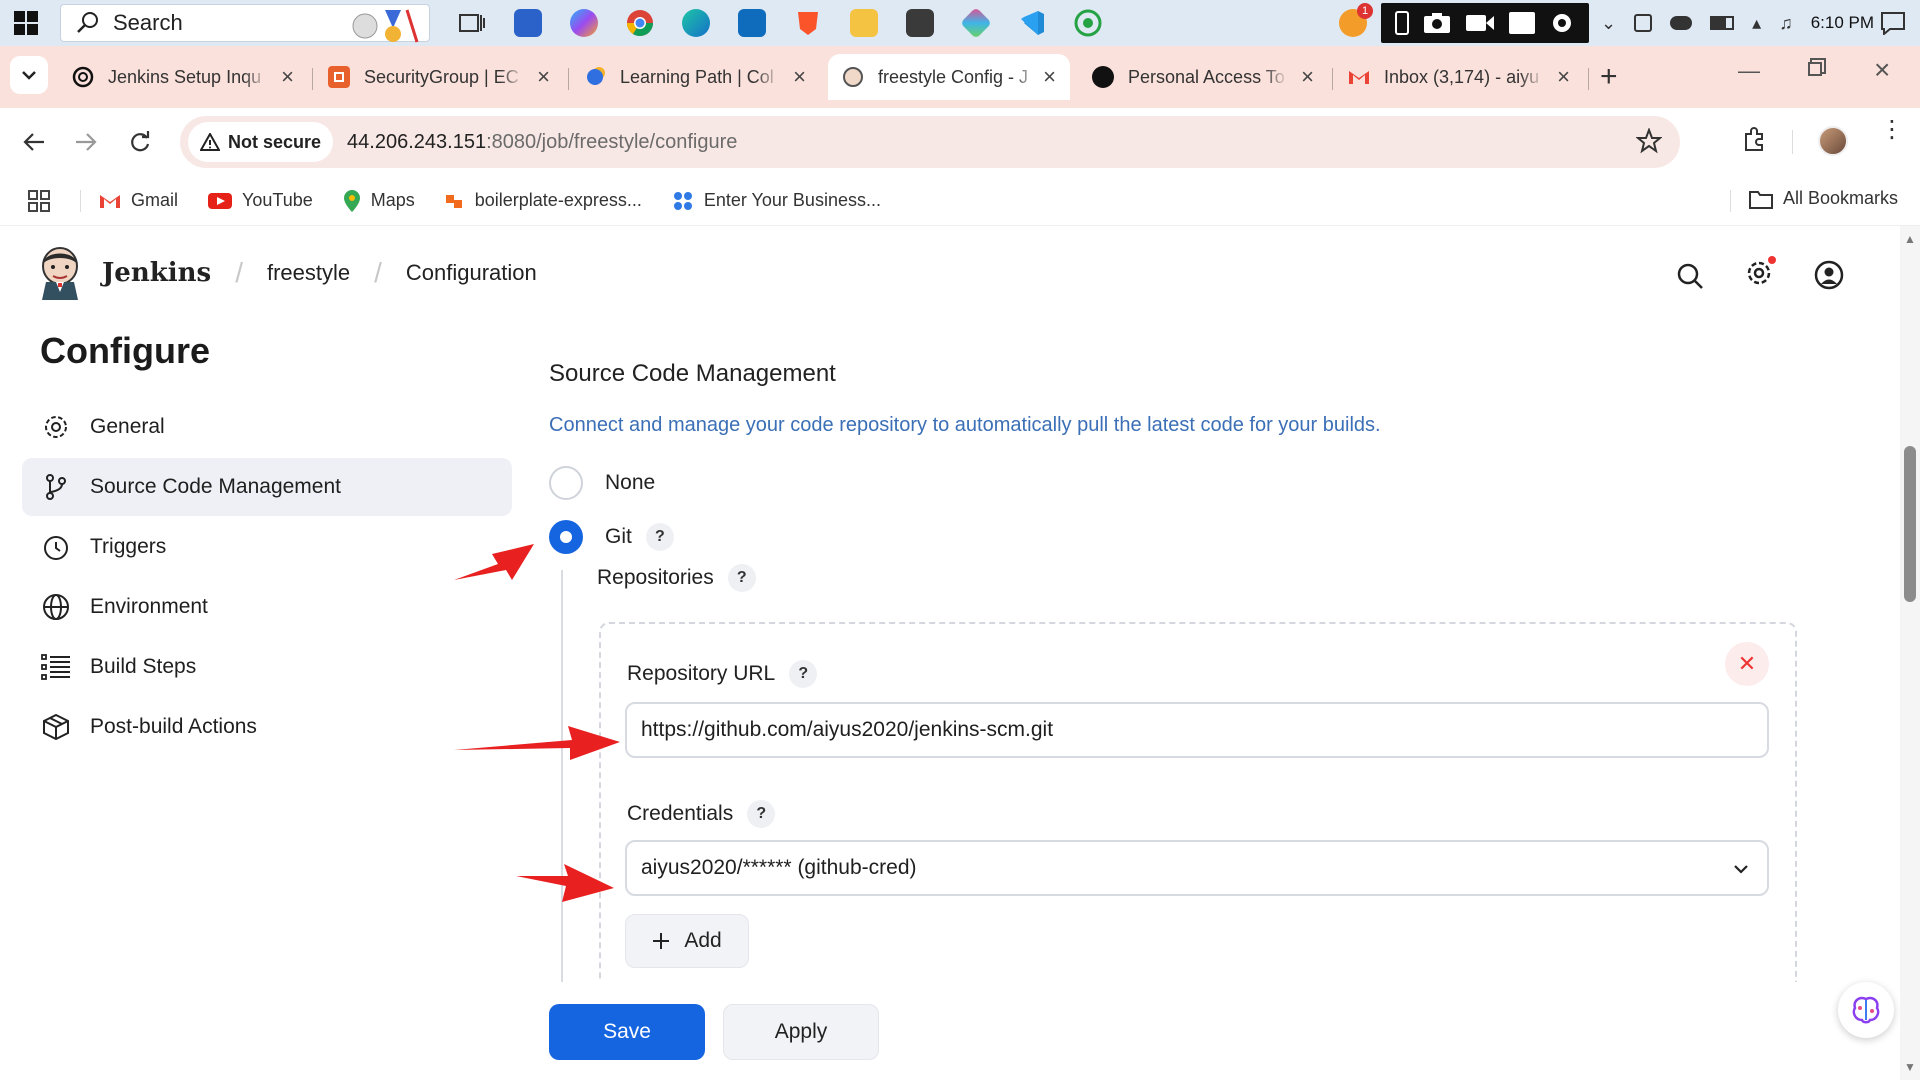 Image resolution: width=1920 pixels, height=1080 pixels. What do you see at coordinates (26, 23) in the screenshot?
I see `windows-start-icon` at bounding box center [26, 23].